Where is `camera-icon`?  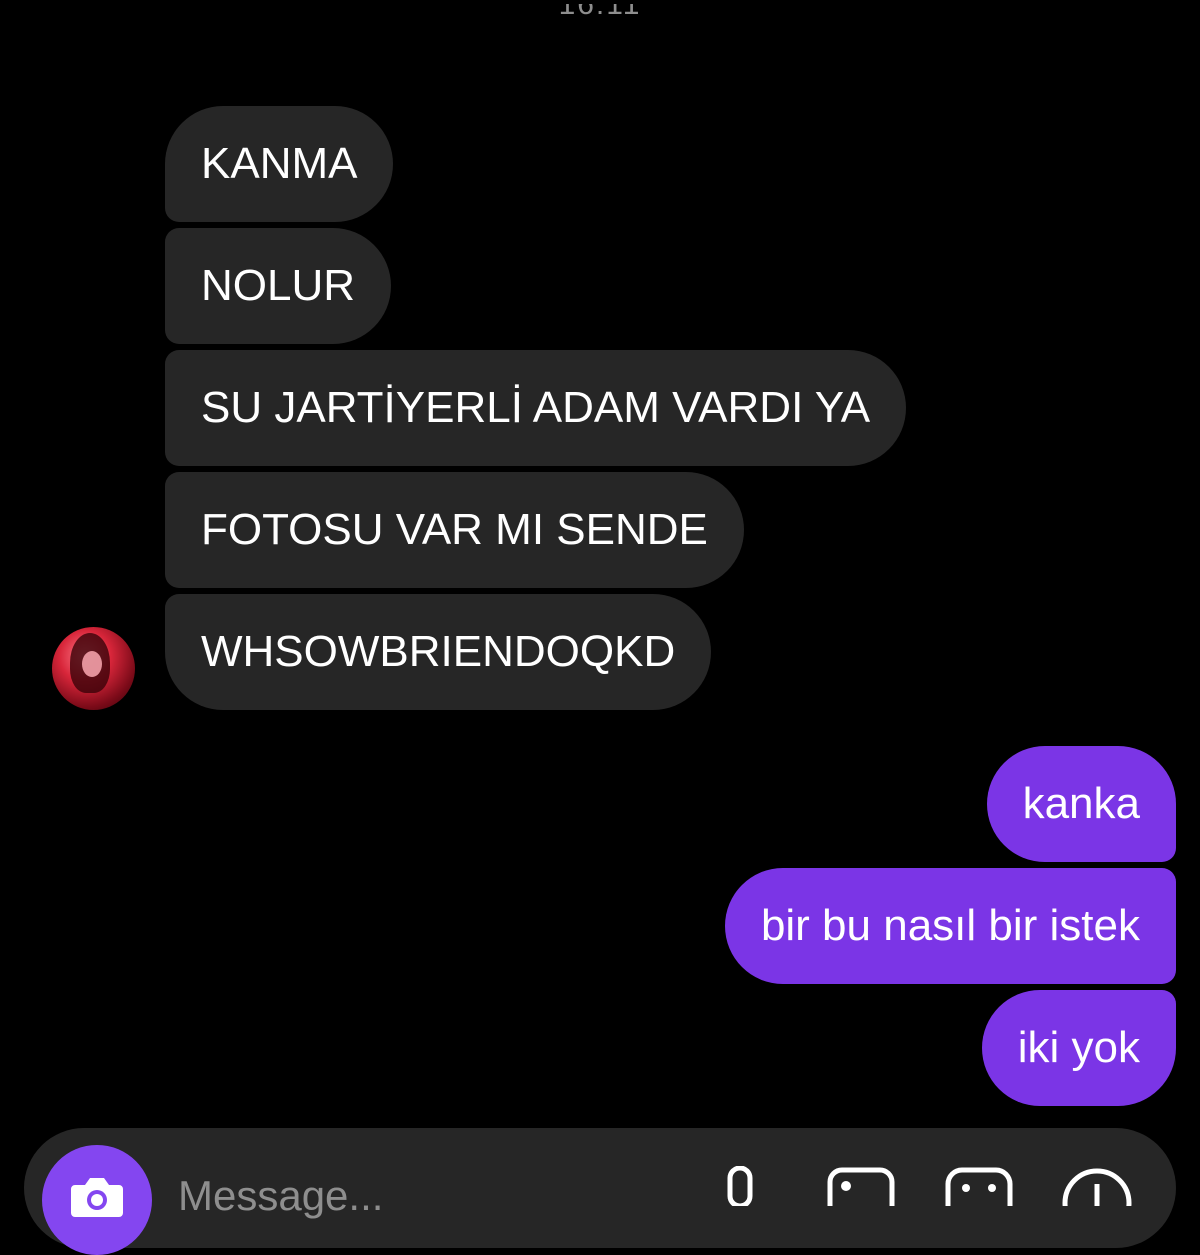
camera-icon is located at coordinates (97, 1197).